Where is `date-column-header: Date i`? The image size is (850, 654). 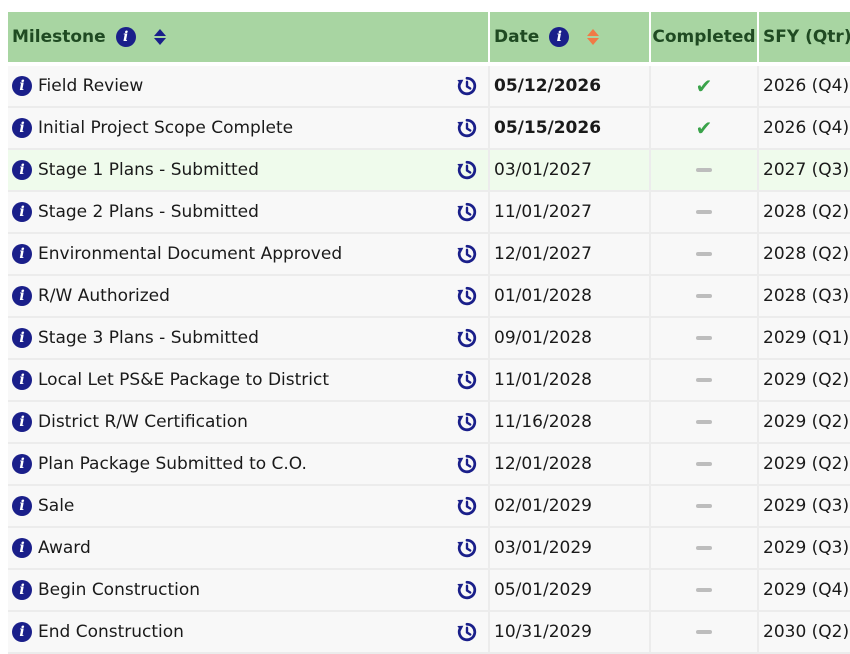
date-column-header: Date i is located at coordinates (570, 38).